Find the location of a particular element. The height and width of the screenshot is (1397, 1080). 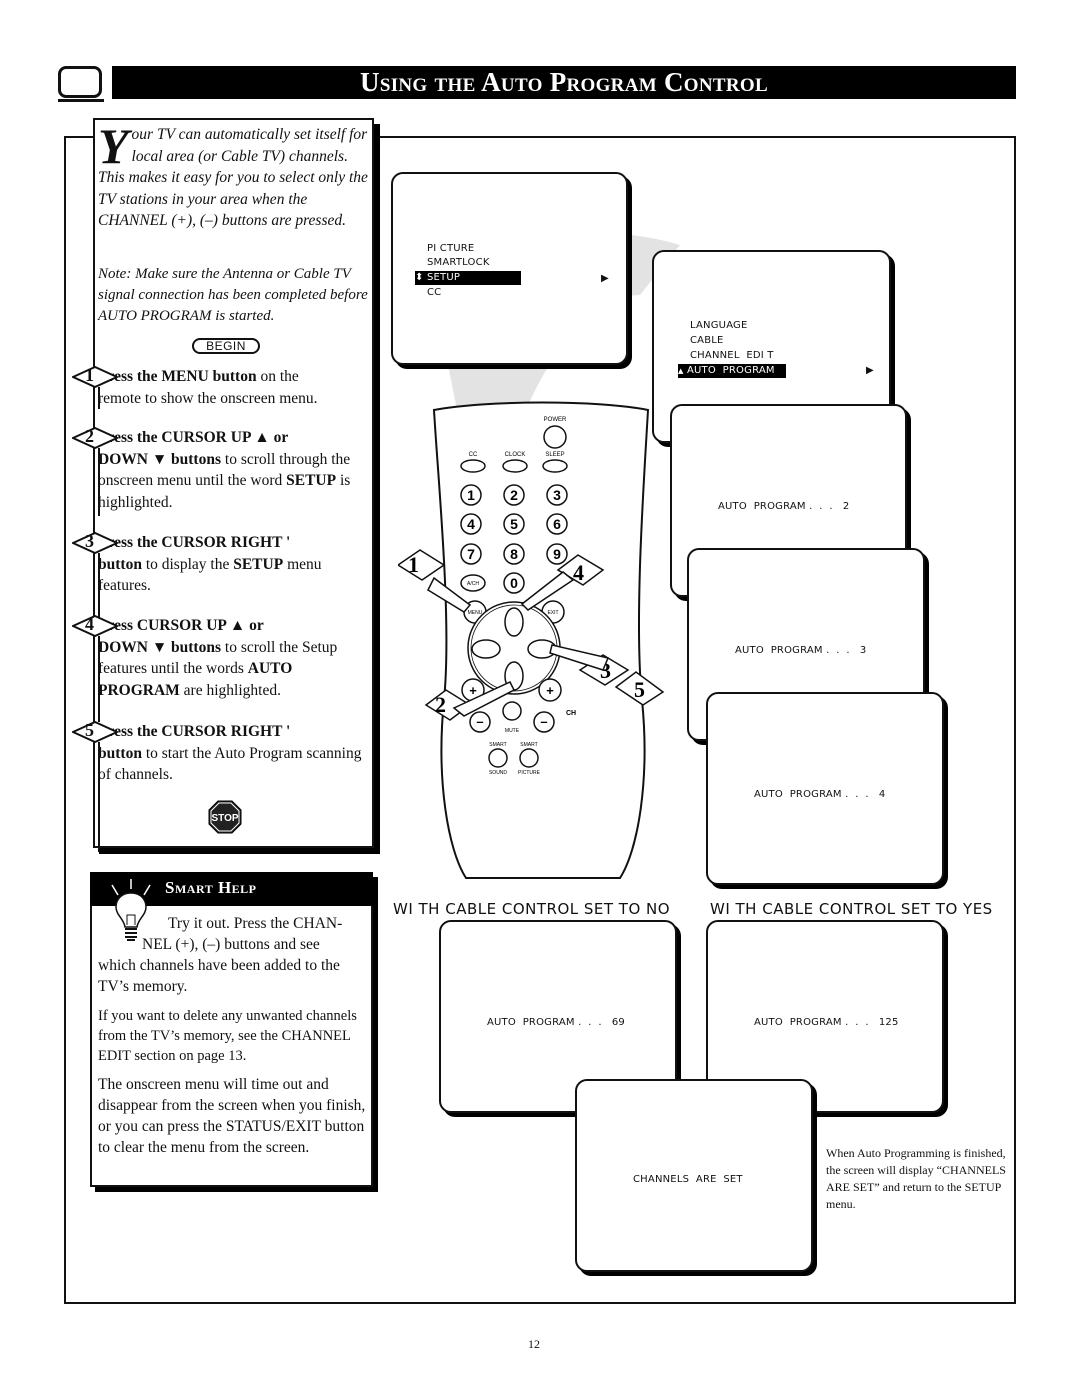

mute-button is located at coordinates (512, 711).